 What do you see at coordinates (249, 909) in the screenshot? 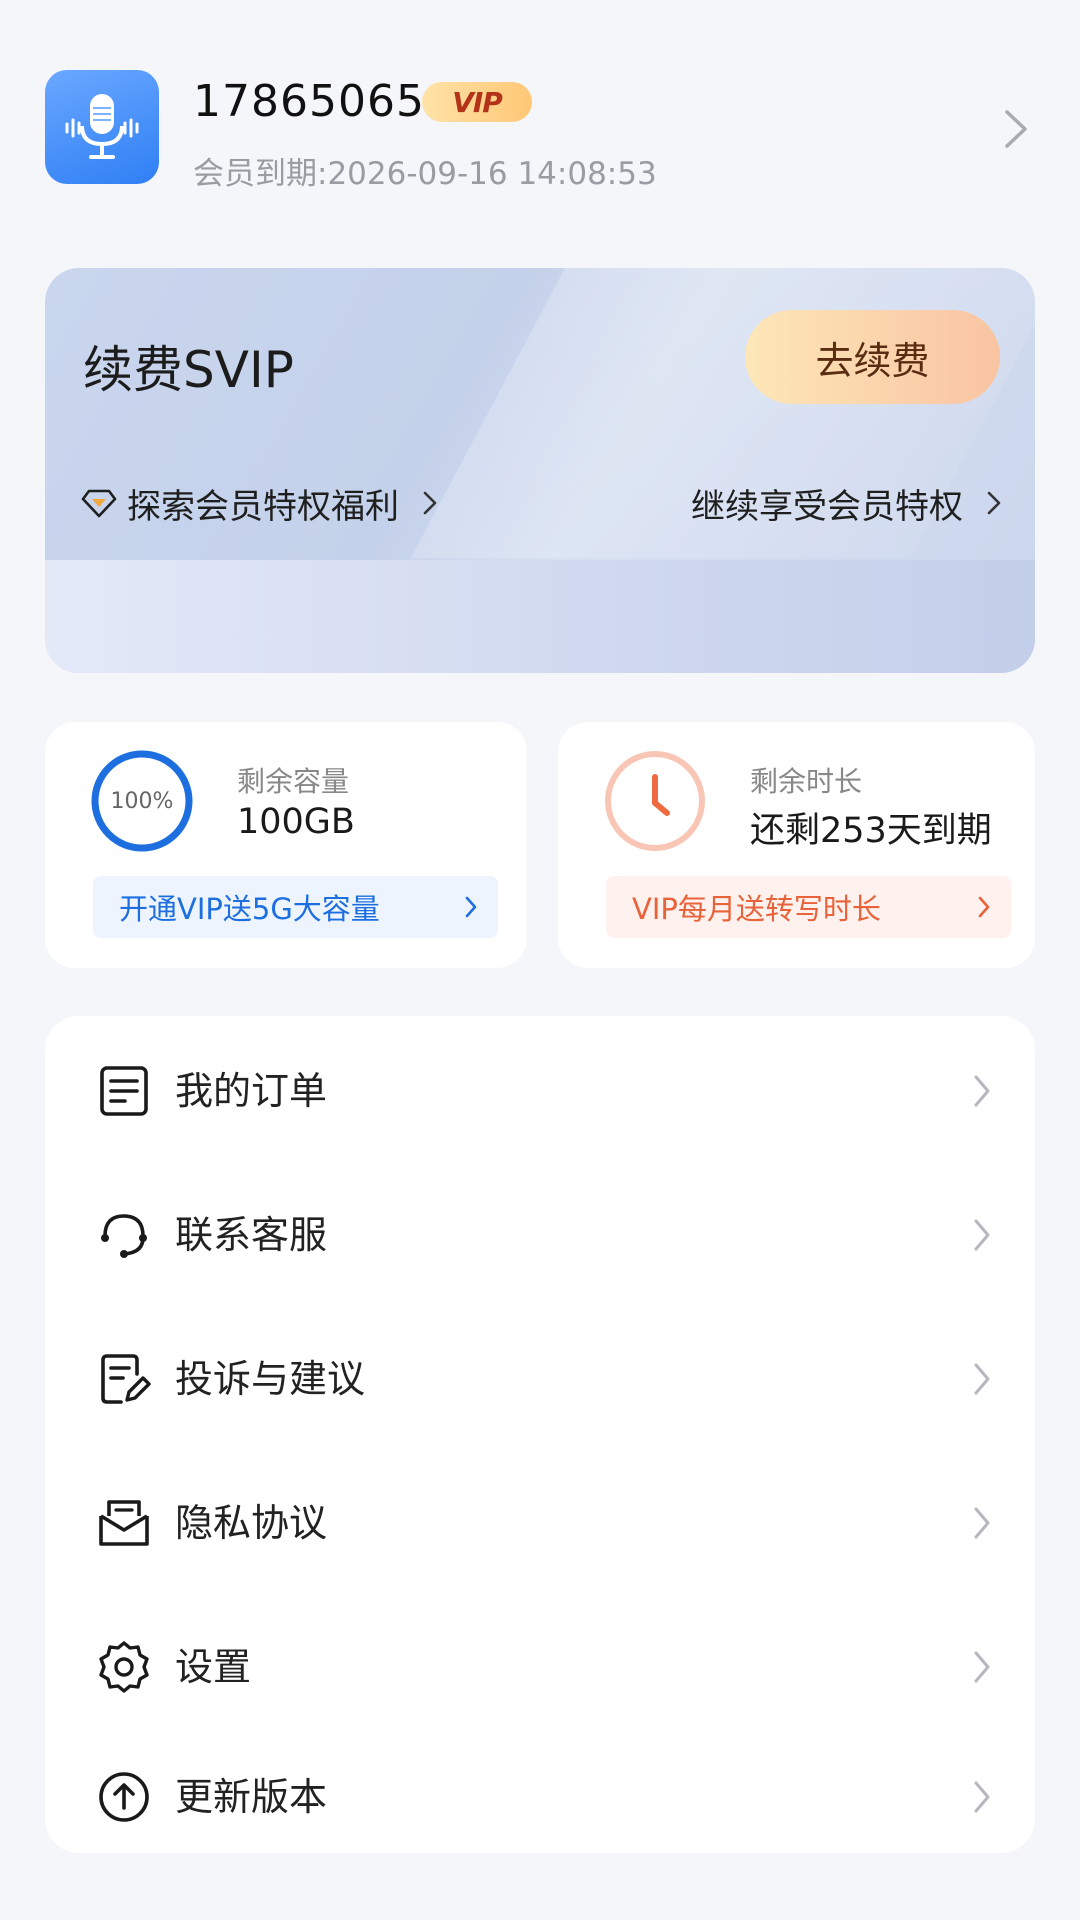
I see `storage-promo-label: 开通VIP送5G大容量` at bounding box center [249, 909].